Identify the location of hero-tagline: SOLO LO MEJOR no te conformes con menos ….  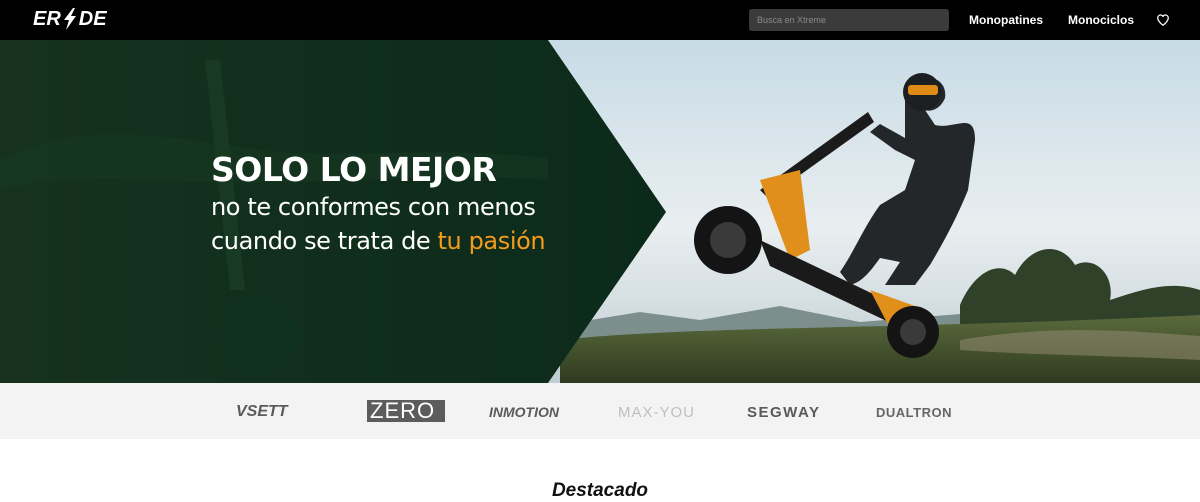
(378, 204).